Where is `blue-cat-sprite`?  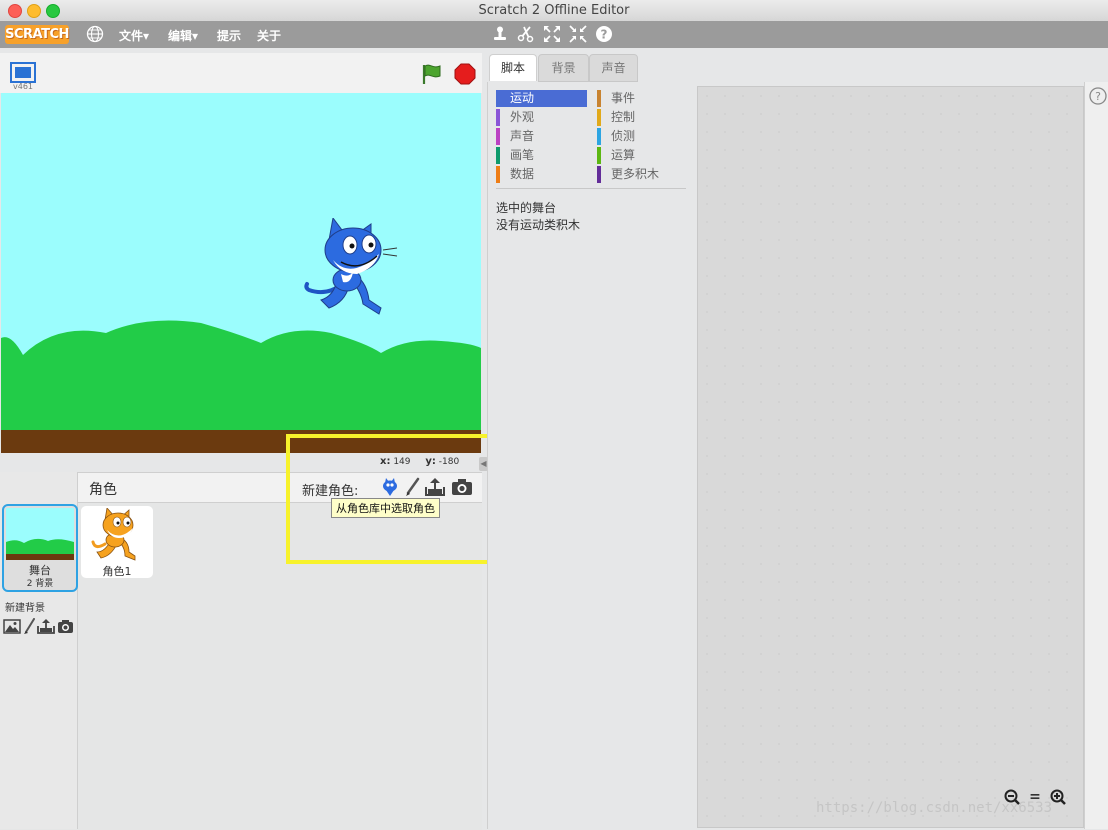 blue-cat-sprite is located at coordinates (351, 267).